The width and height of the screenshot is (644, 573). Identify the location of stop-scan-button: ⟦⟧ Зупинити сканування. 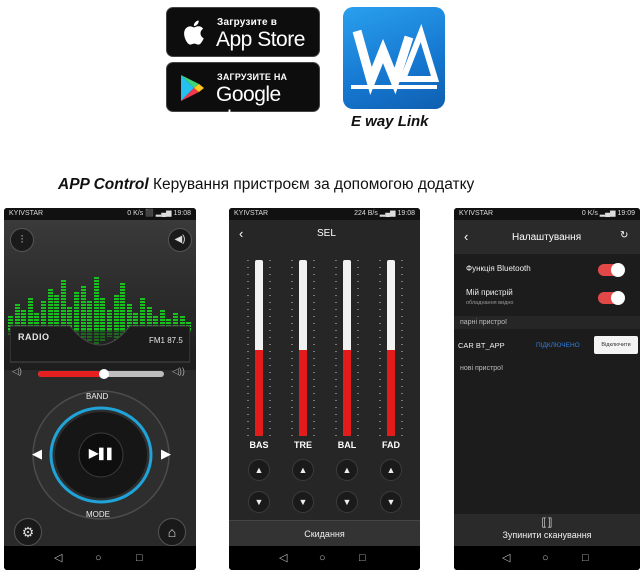
(547, 530).